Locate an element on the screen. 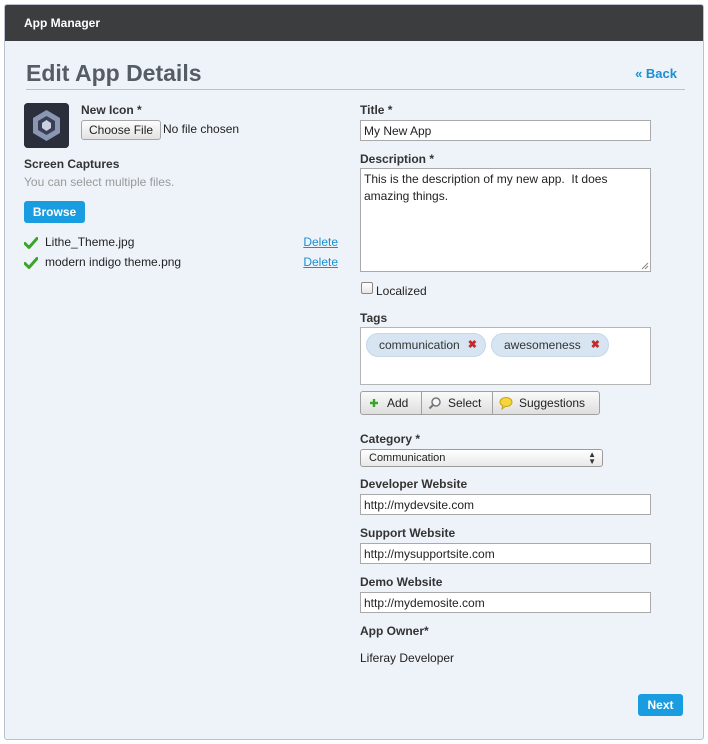  tag-chip: awesomeness ✖ is located at coordinates (550, 345).